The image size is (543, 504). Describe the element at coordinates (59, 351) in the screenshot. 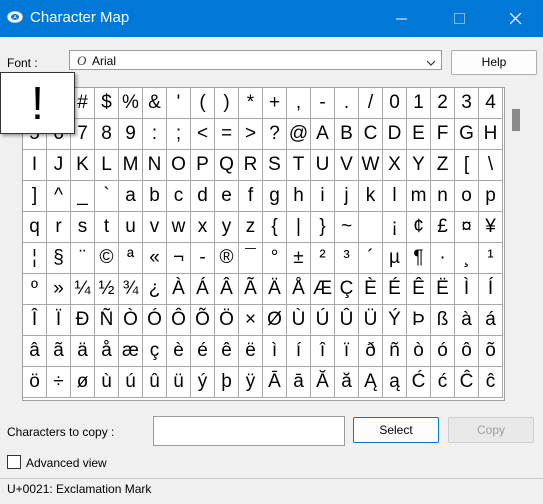

I see `character-cell: ã` at that location.